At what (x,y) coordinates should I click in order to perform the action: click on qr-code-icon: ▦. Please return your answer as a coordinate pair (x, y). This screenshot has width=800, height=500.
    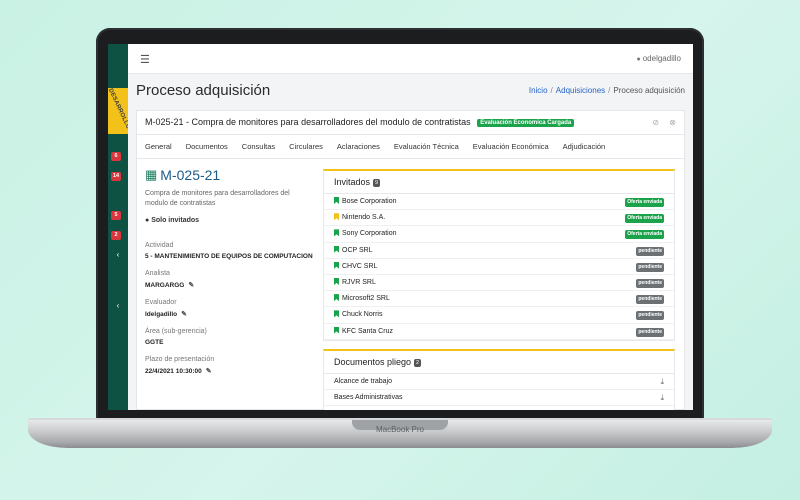
    Looking at the image, I should click on (151, 174).